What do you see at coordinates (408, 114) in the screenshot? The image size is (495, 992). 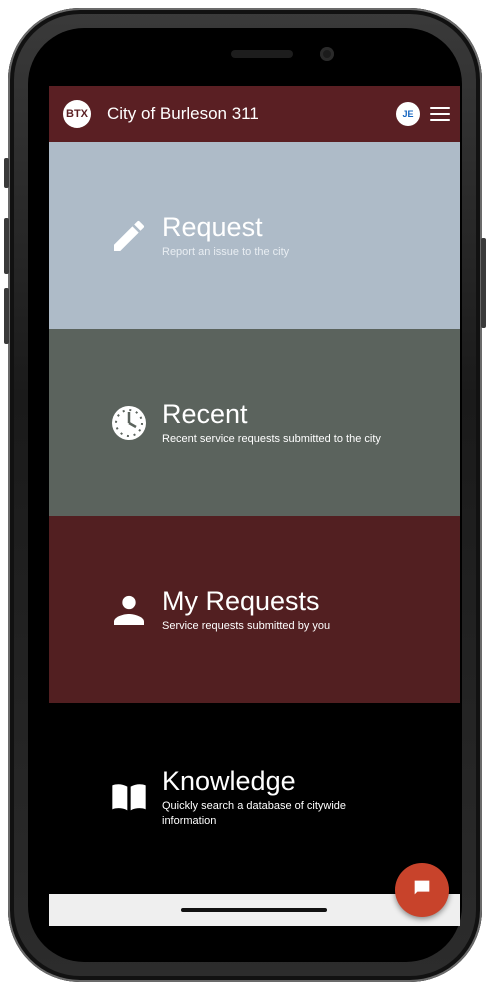 I see `user-avatar: JE` at bounding box center [408, 114].